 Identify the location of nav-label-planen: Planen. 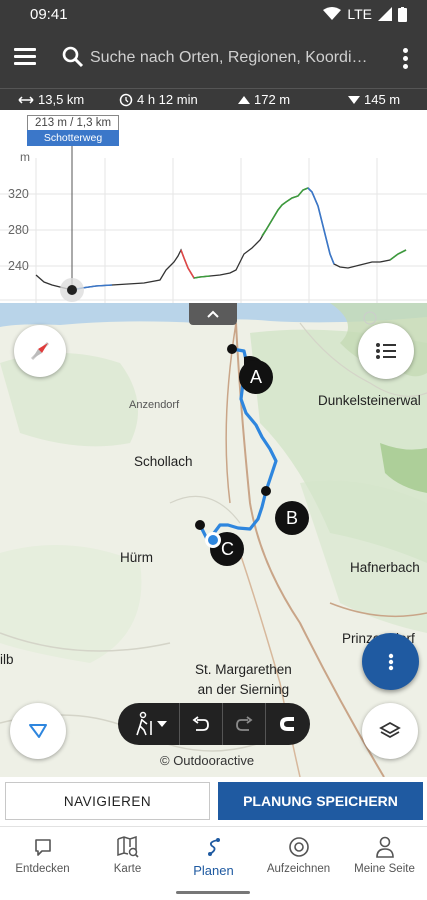
(213, 870).